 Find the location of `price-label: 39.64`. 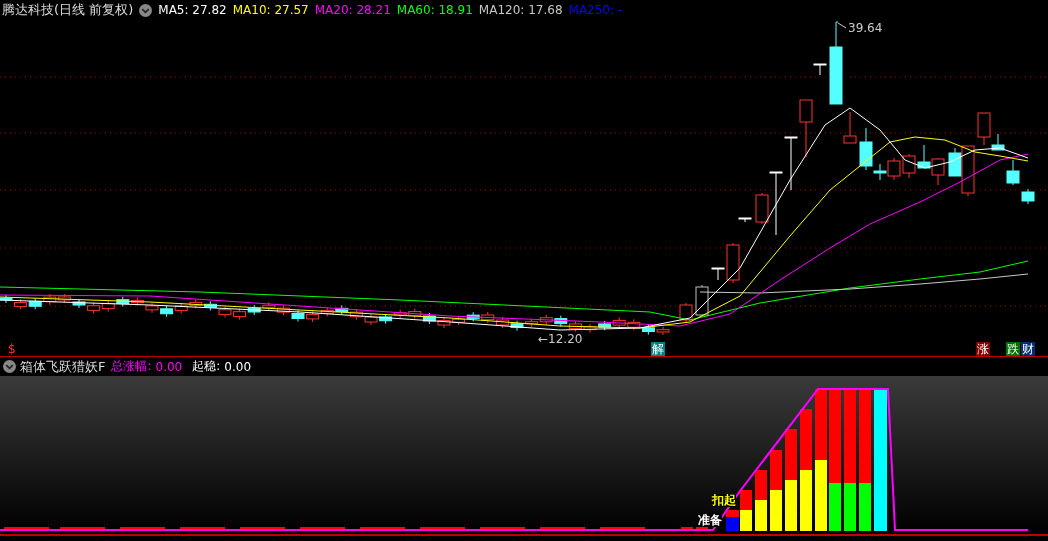

price-label: 39.64 is located at coordinates (865, 28).